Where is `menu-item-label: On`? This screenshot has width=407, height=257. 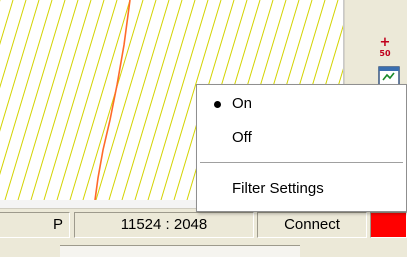
menu-item-label: On is located at coordinates (242, 103).